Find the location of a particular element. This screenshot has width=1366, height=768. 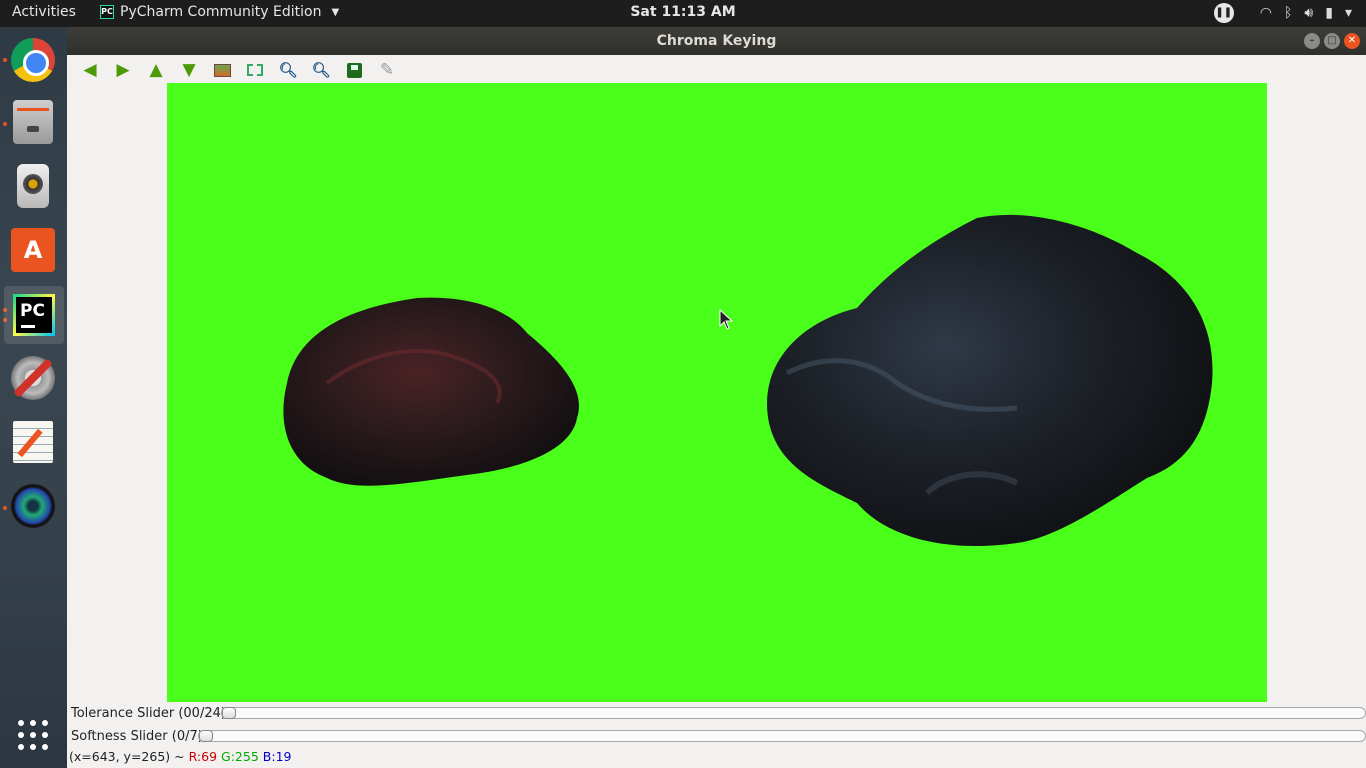

launcher-system-settings is located at coordinates (33, 378).